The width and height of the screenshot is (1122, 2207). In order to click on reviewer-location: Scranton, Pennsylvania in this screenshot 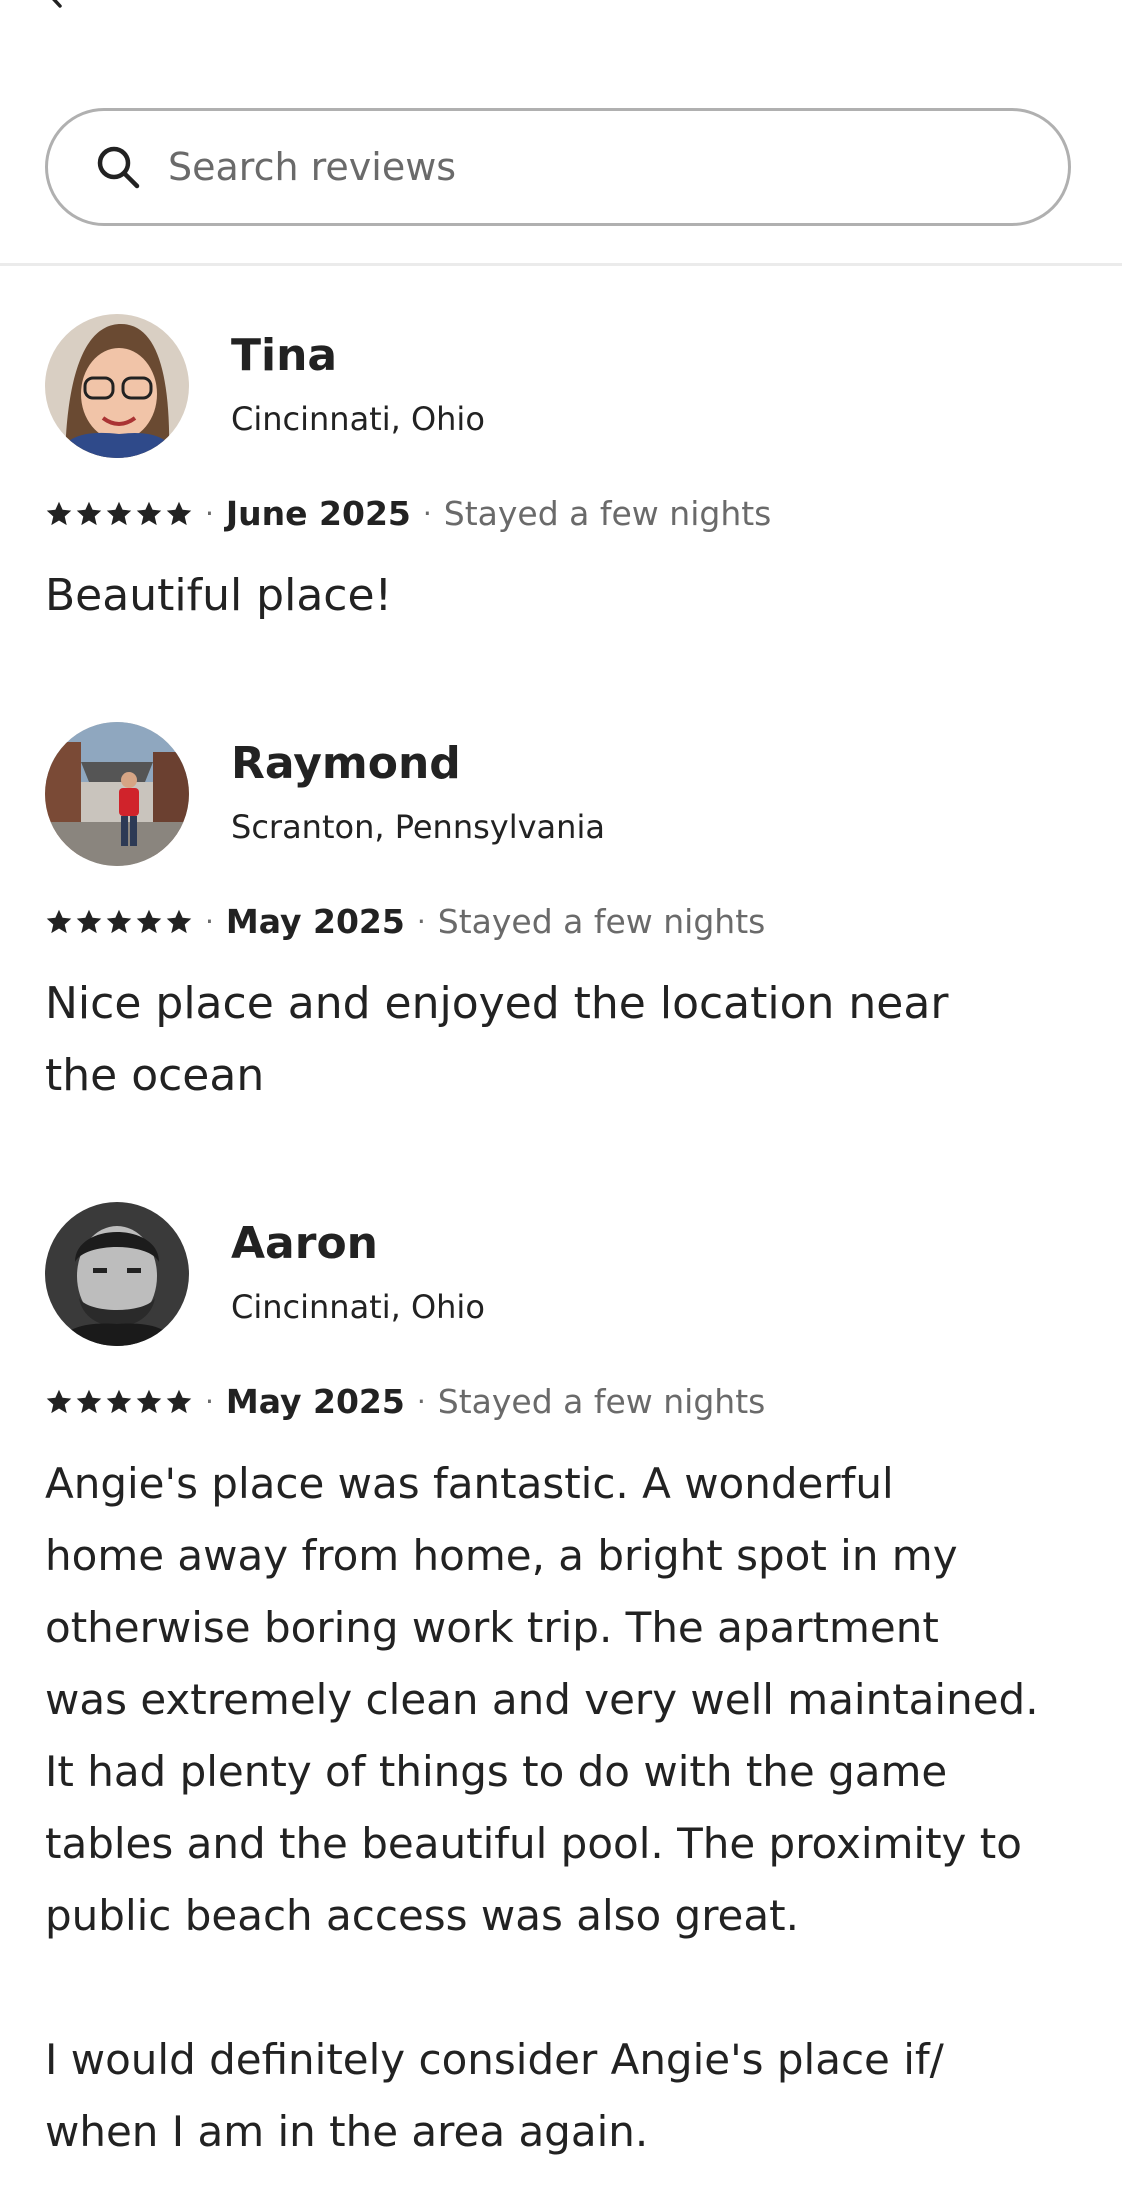, I will do `click(418, 827)`.